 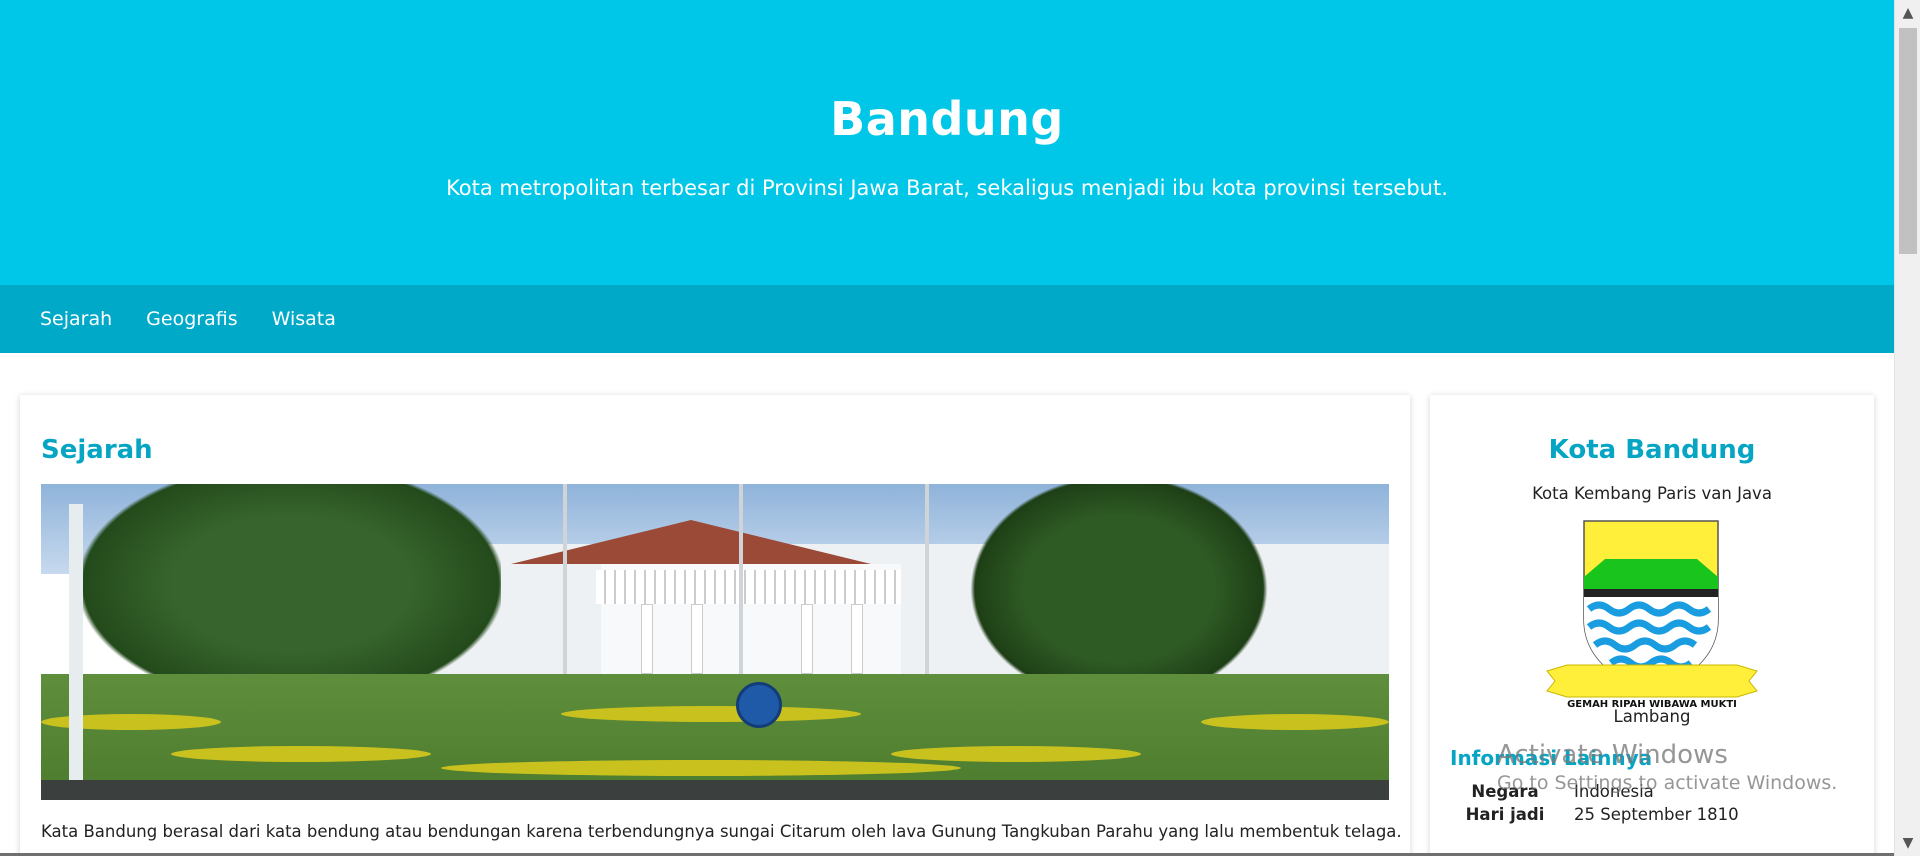 What do you see at coordinates (1119, 594) in the screenshot?
I see `photo-tree-right` at bounding box center [1119, 594].